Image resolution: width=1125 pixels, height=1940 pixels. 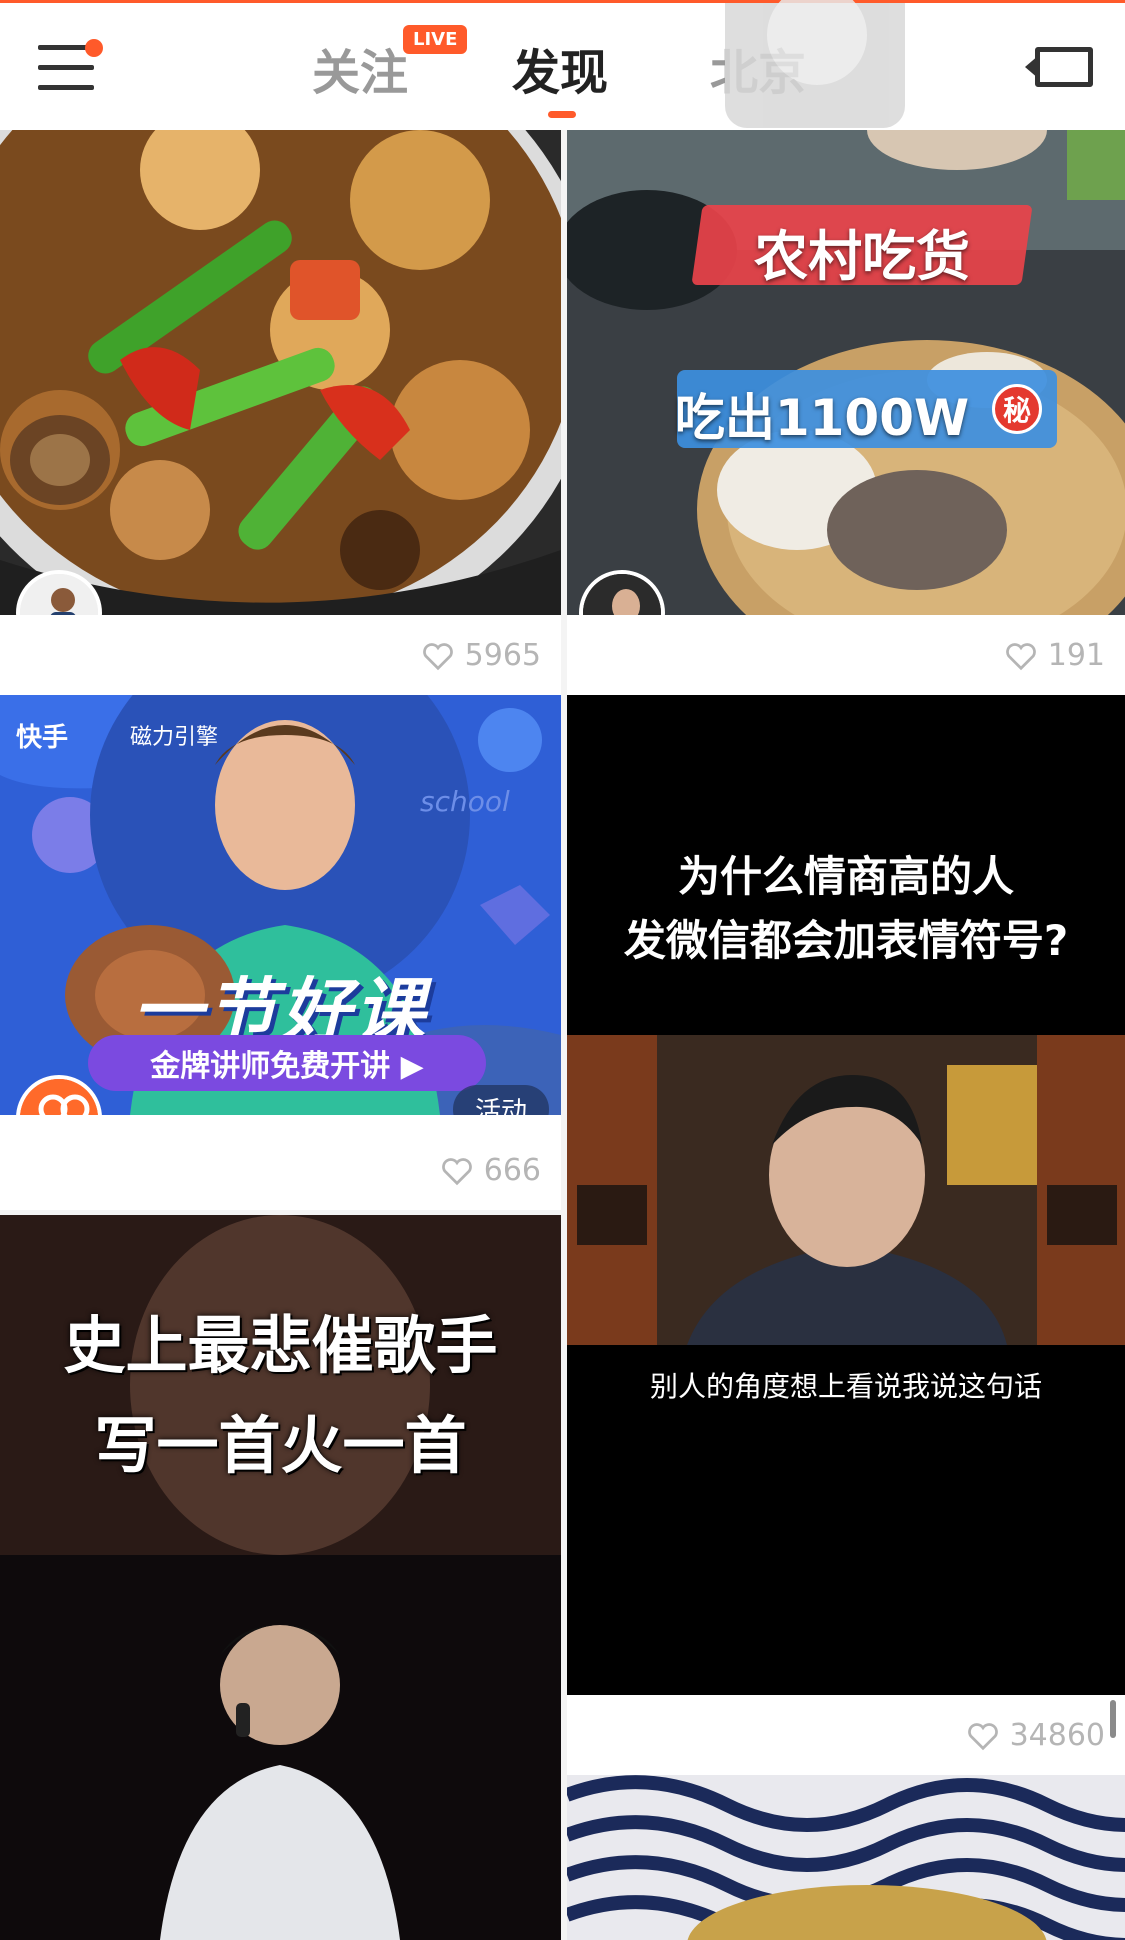 What do you see at coordinates (280, 905) in the screenshot?
I see `thumbnail-image: 快手 磁力引擎 school 一节好课 金牌讲师免费开讲 ▶ 活动` at bounding box center [280, 905].